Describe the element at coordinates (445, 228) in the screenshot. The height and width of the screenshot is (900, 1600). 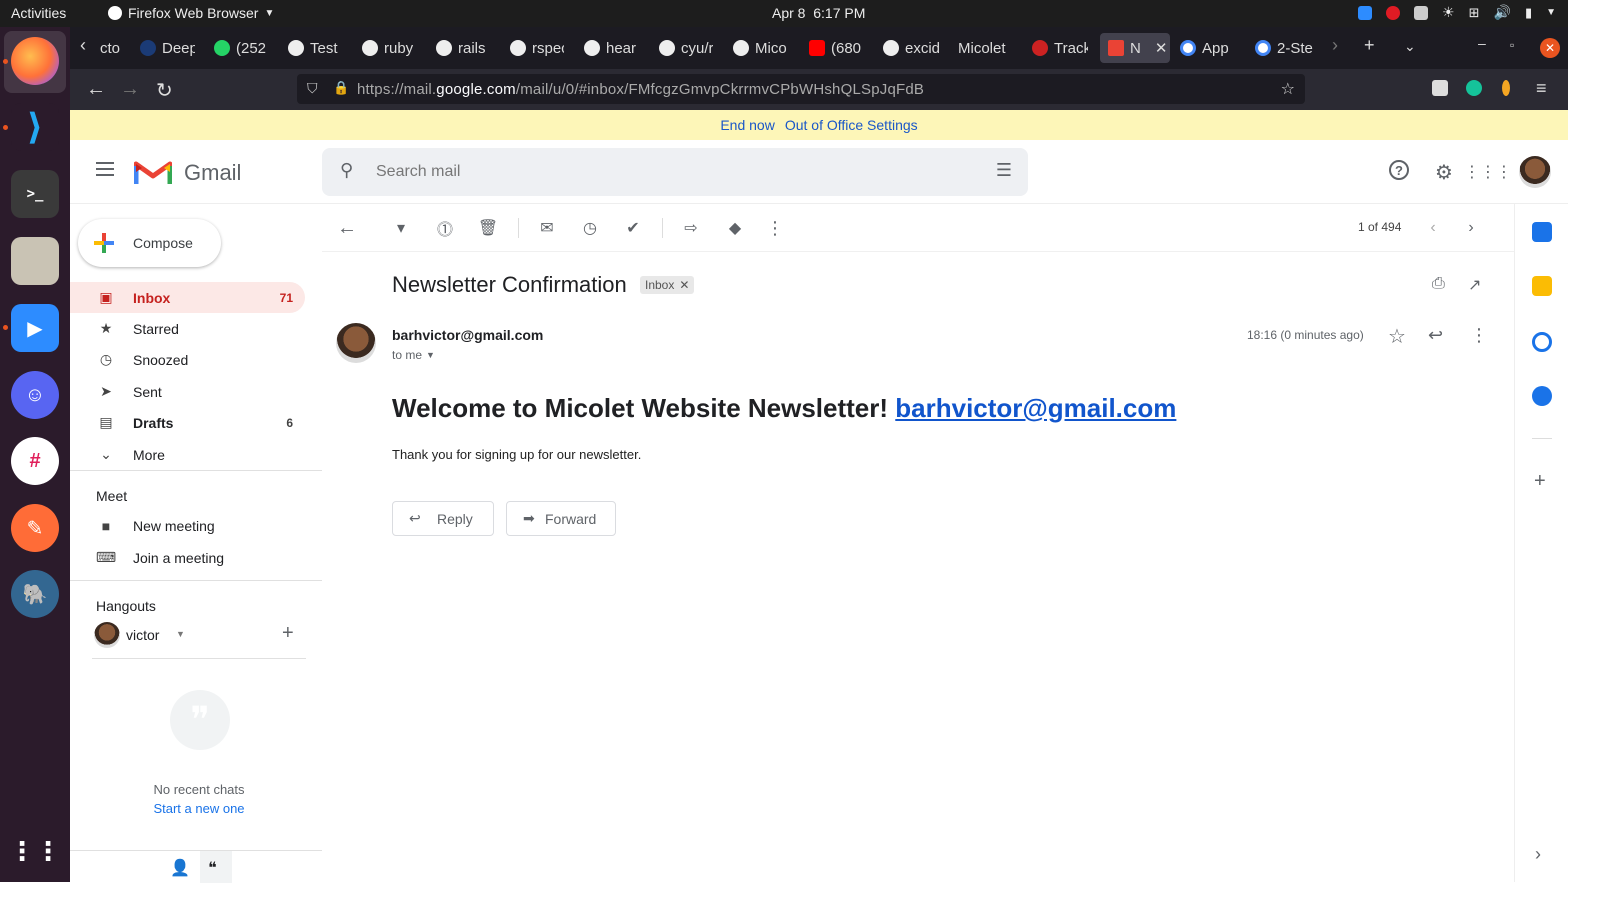
I see `report-spam-icon: ⓵` at that location.